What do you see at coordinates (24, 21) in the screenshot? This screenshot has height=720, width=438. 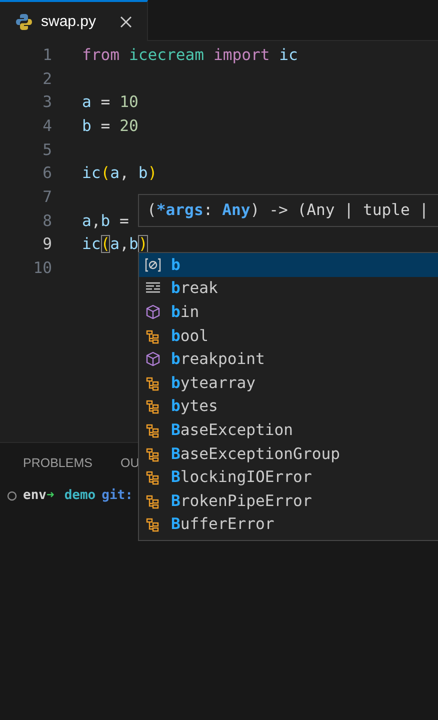 I see `python-file-icon` at bounding box center [24, 21].